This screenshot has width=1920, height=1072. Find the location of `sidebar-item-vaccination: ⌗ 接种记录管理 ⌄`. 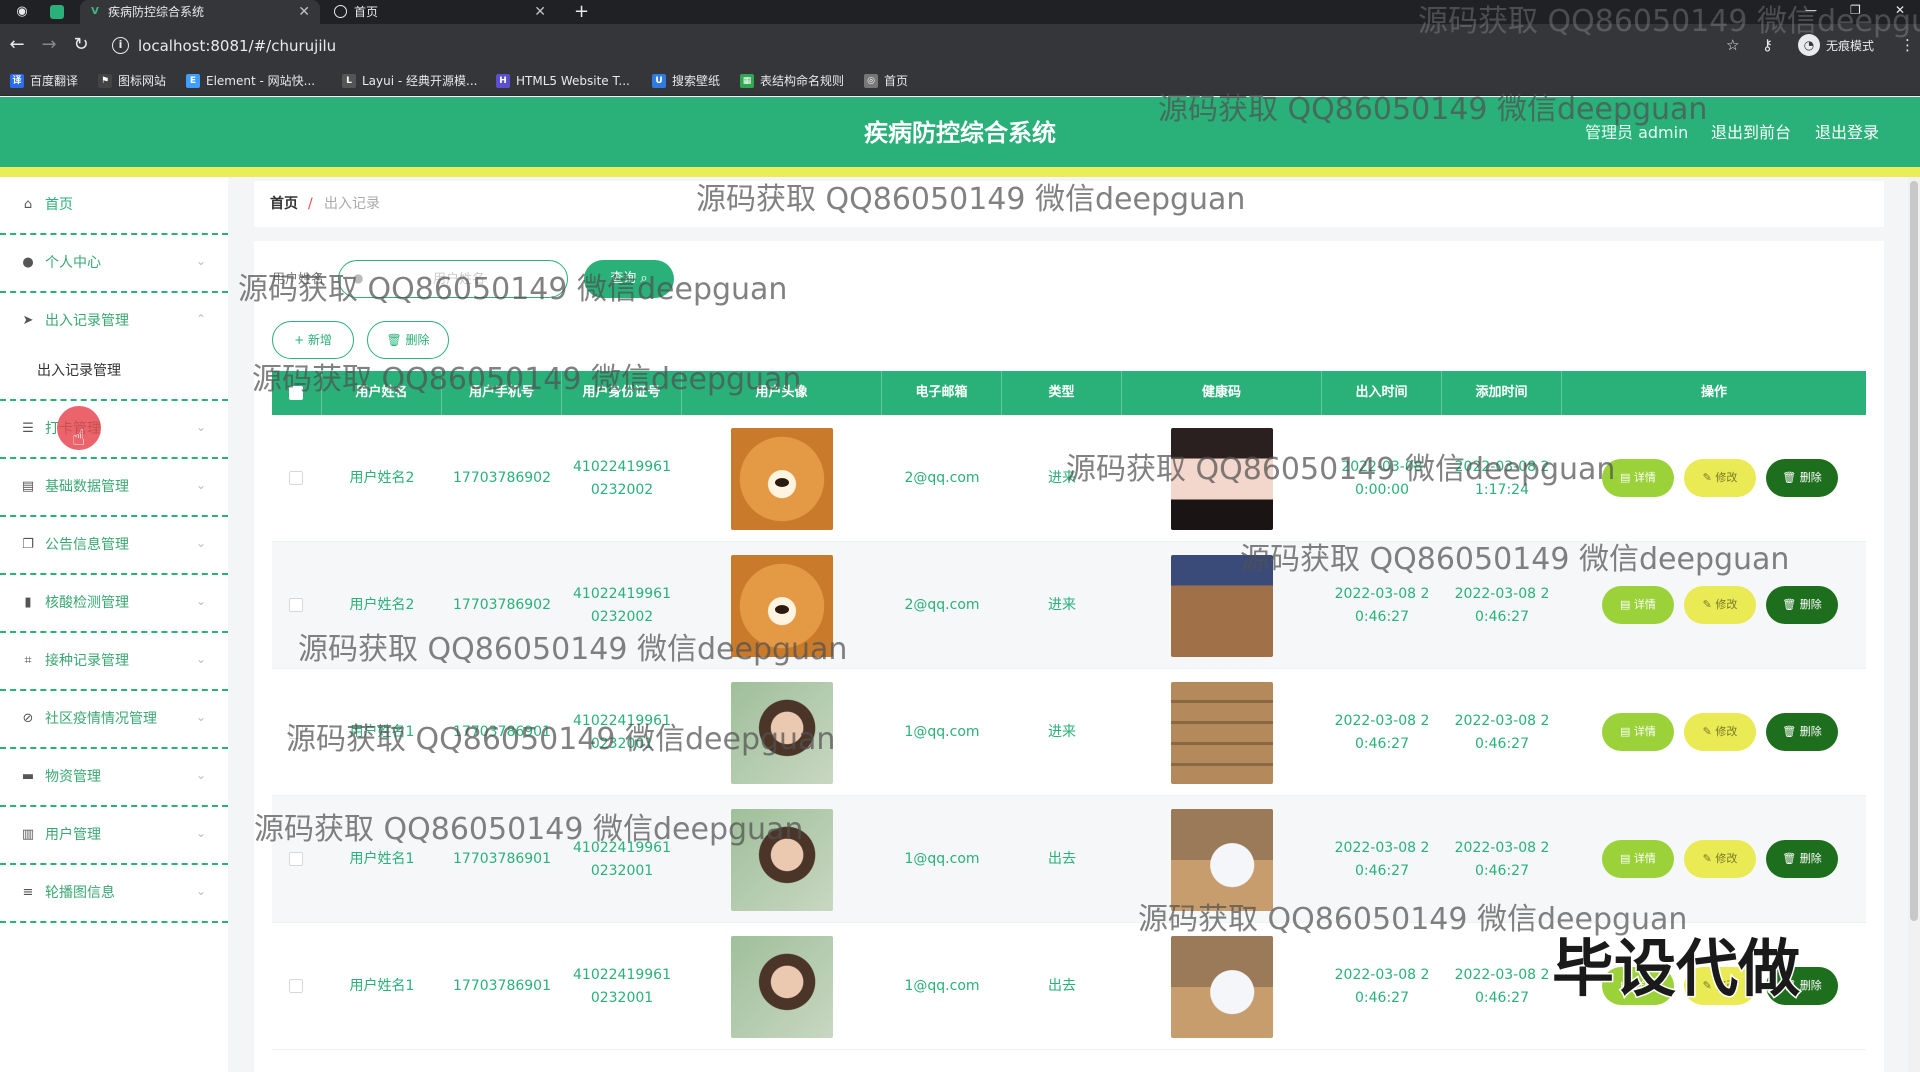

sidebar-item-vaccination: ⌗ 接种记录管理 ⌄ is located at coordinates (114, 662).